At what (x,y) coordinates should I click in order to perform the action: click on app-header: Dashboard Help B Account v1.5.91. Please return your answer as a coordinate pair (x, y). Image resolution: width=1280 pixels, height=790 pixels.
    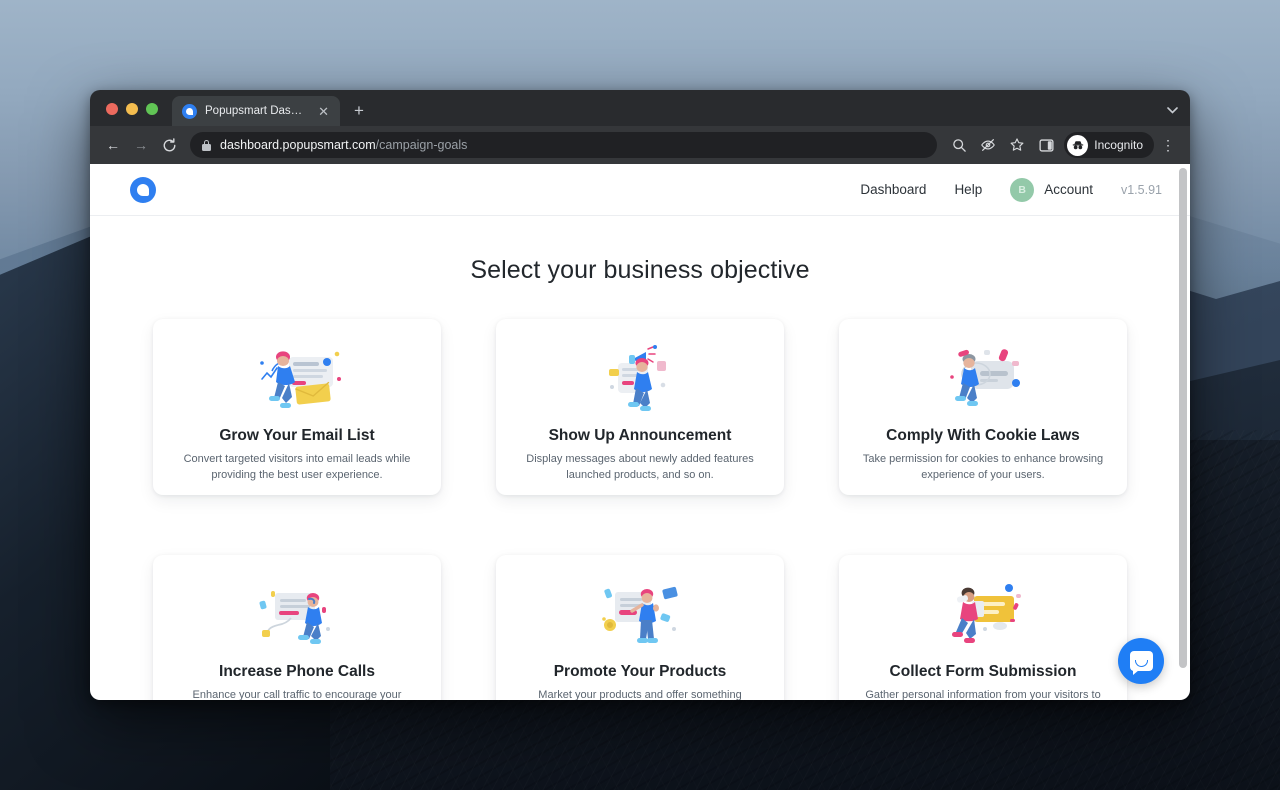
    Looking at the image, I should click on (640, 190).